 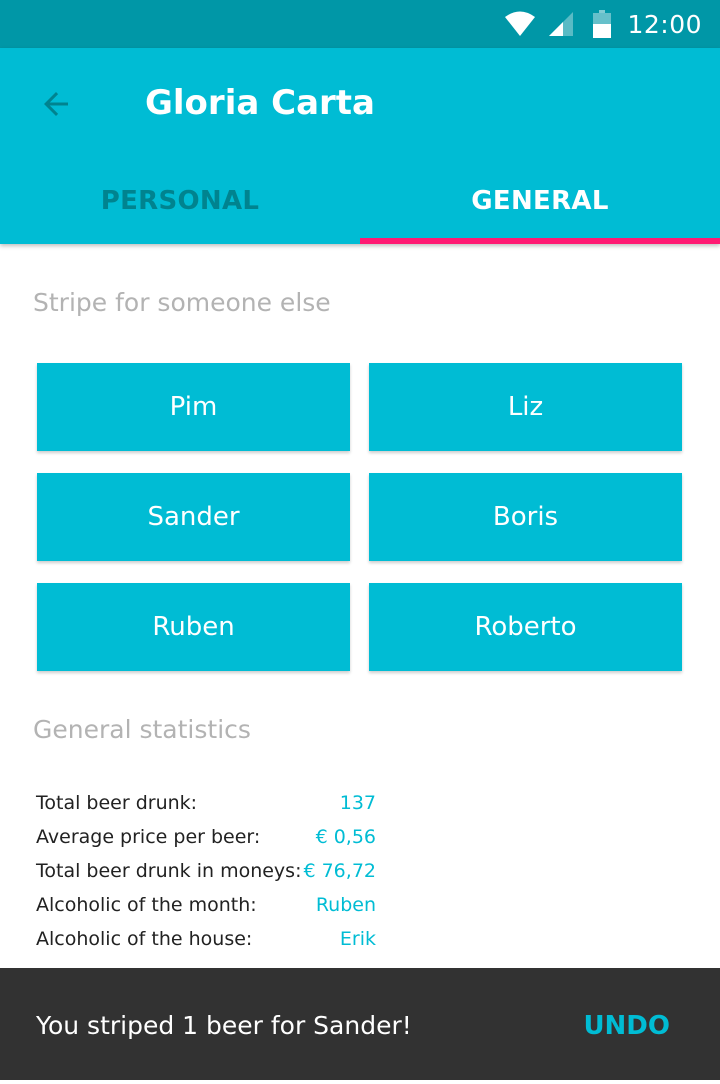 What do you see at coordinates (525, 627) in the screenshot?
I see `person-button-roberto: Roberto` at bounding box center [525, 627].